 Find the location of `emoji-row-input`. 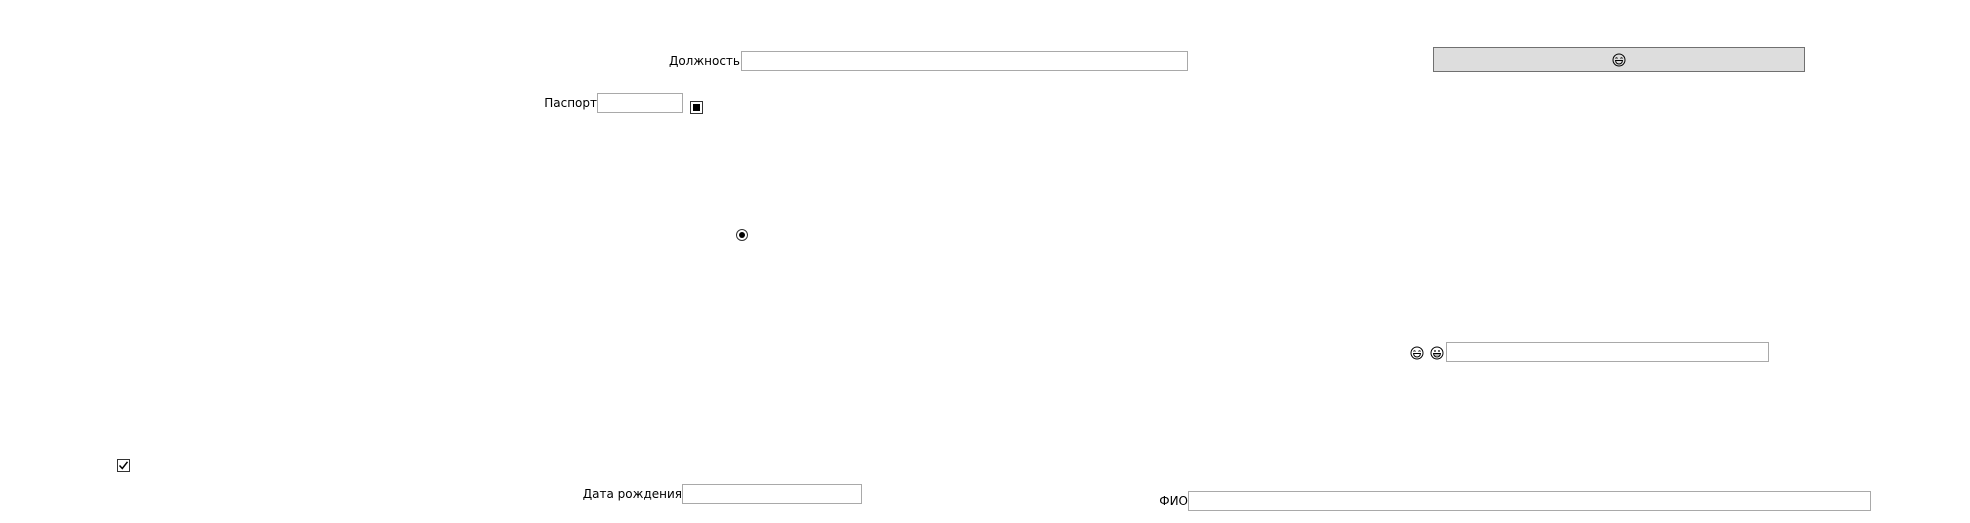

emoji-row-input is located at coordinates (1607, 352).